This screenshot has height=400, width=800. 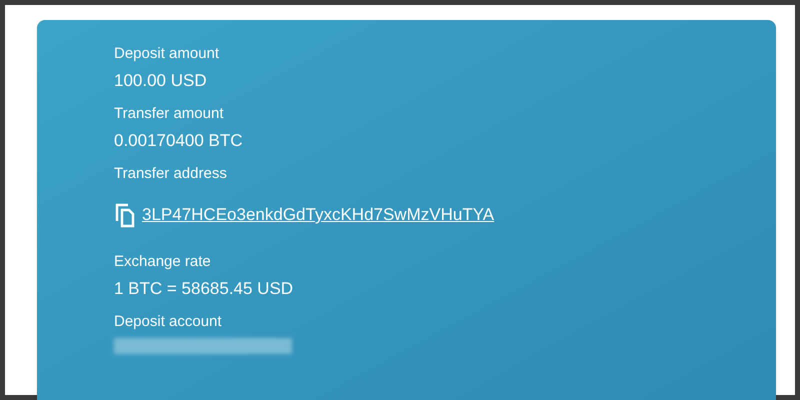 I want to click on field-value: 1 BTC = 58685.45 USD, so click(x=204, y=289).